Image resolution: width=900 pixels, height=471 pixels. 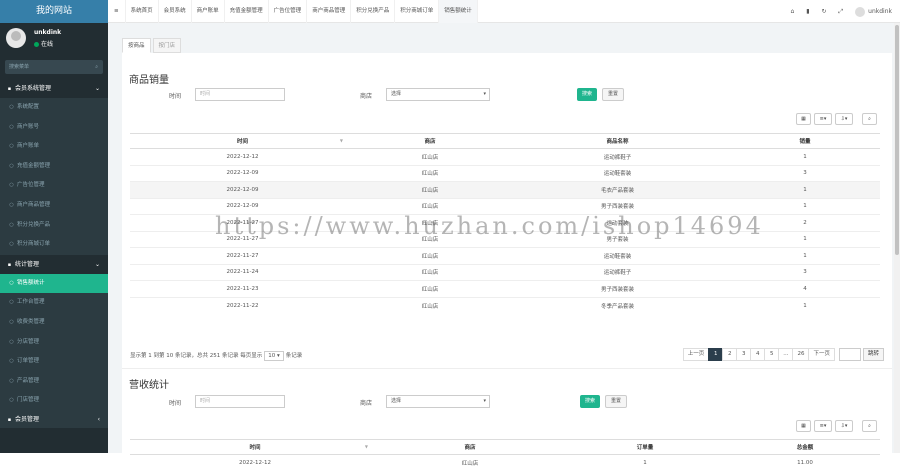 I want to click on revenue-reset-button: 重置, so click(x=616, y=401).